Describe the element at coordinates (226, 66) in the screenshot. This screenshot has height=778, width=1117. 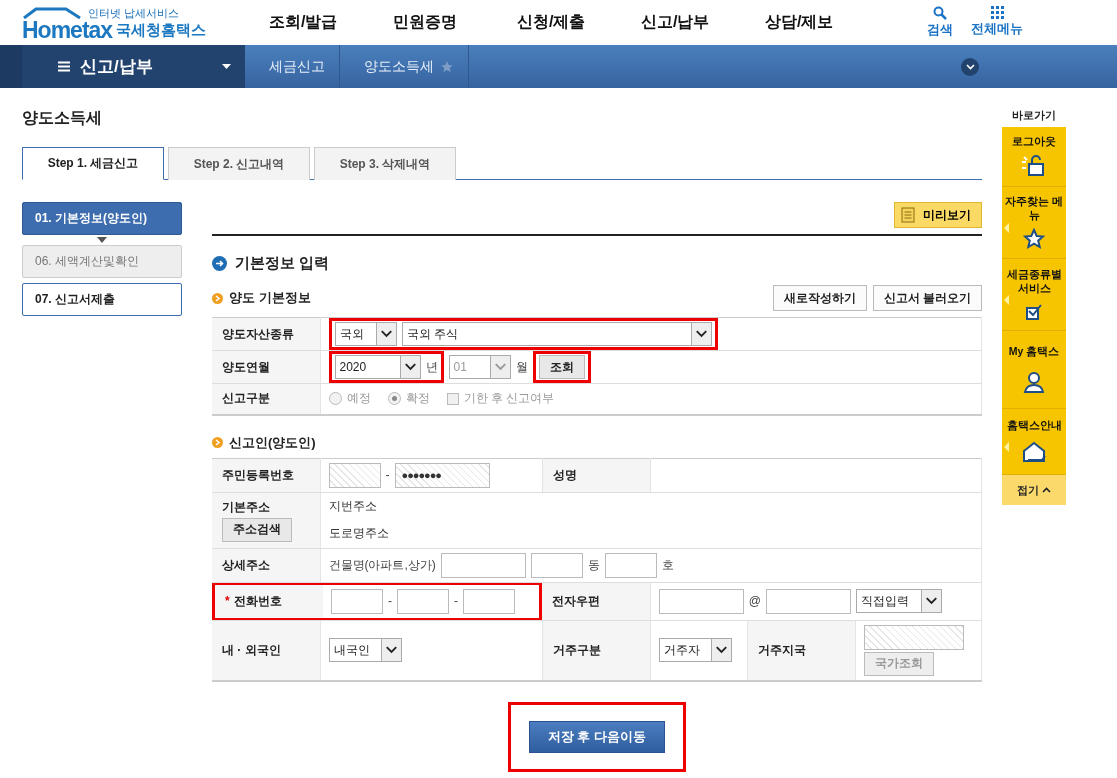
I see `caret-icon` at that location.